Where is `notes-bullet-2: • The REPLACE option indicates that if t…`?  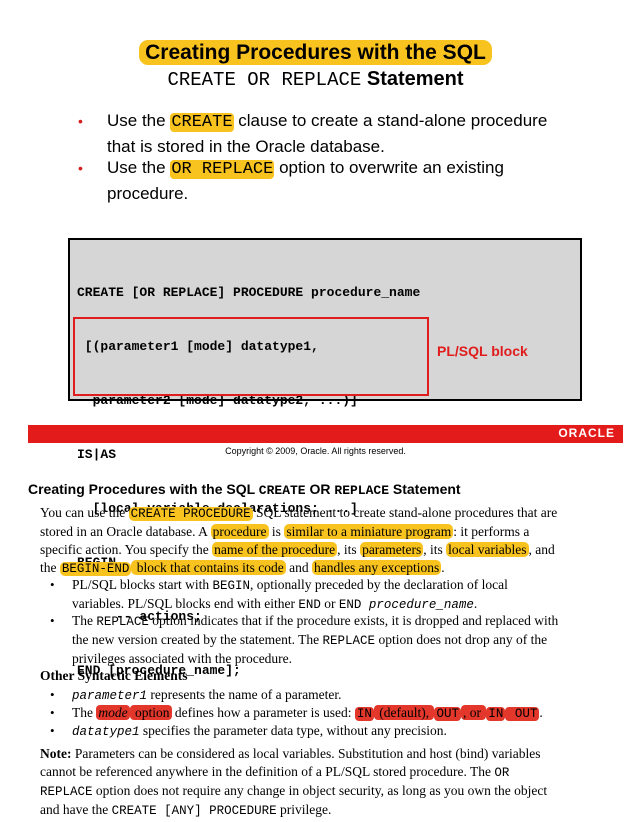 notes-bullet-2: • The REPLACE option indicates that if t… is located at coordinates (304, 639).